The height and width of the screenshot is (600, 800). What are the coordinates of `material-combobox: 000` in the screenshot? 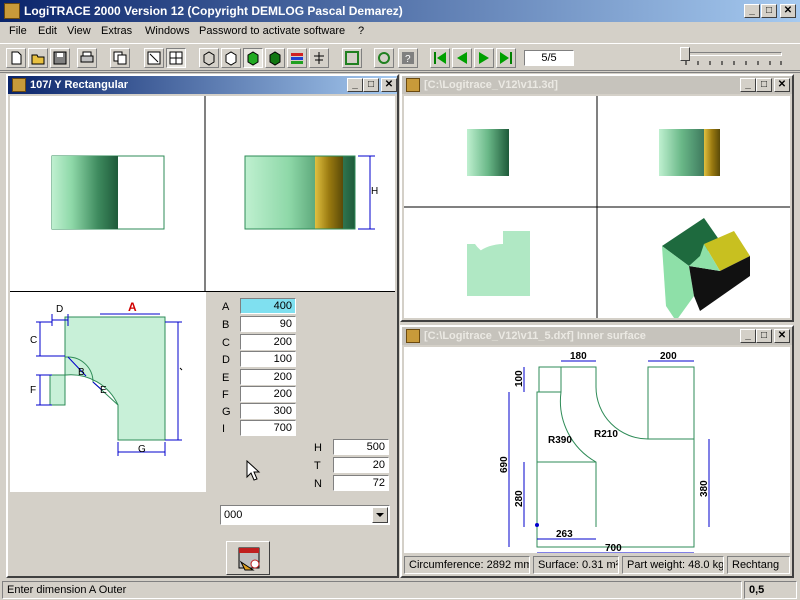 It's located at (305, 515).